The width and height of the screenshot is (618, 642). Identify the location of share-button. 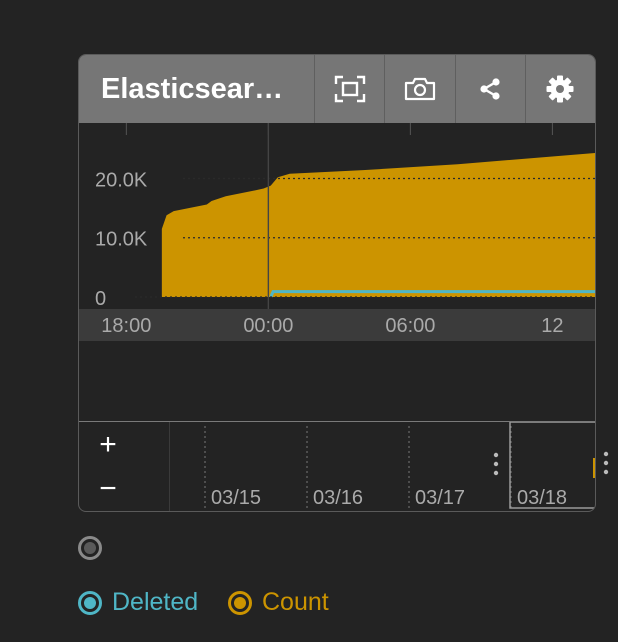
(491, 89).